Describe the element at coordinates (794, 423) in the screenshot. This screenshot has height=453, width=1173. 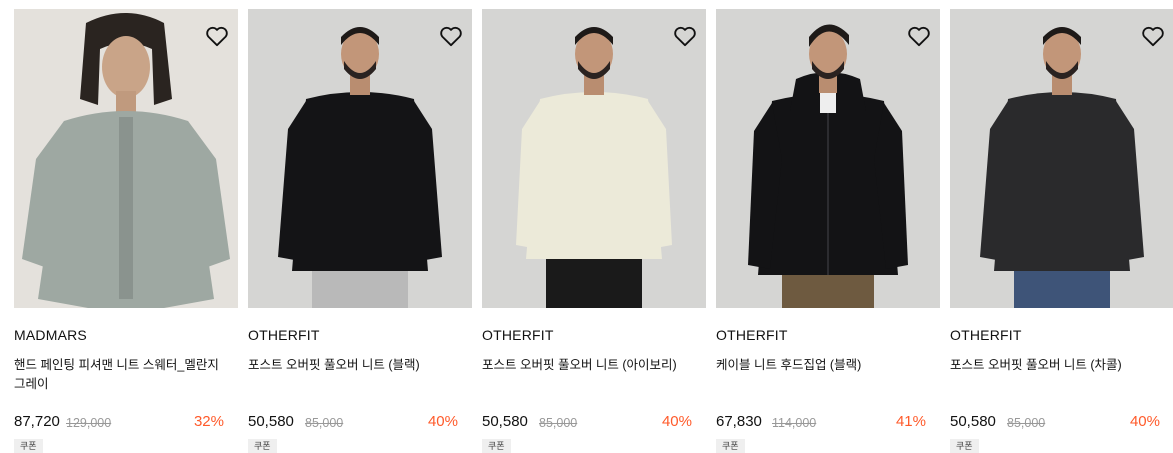
I see `original-price: 114,000` at that location.